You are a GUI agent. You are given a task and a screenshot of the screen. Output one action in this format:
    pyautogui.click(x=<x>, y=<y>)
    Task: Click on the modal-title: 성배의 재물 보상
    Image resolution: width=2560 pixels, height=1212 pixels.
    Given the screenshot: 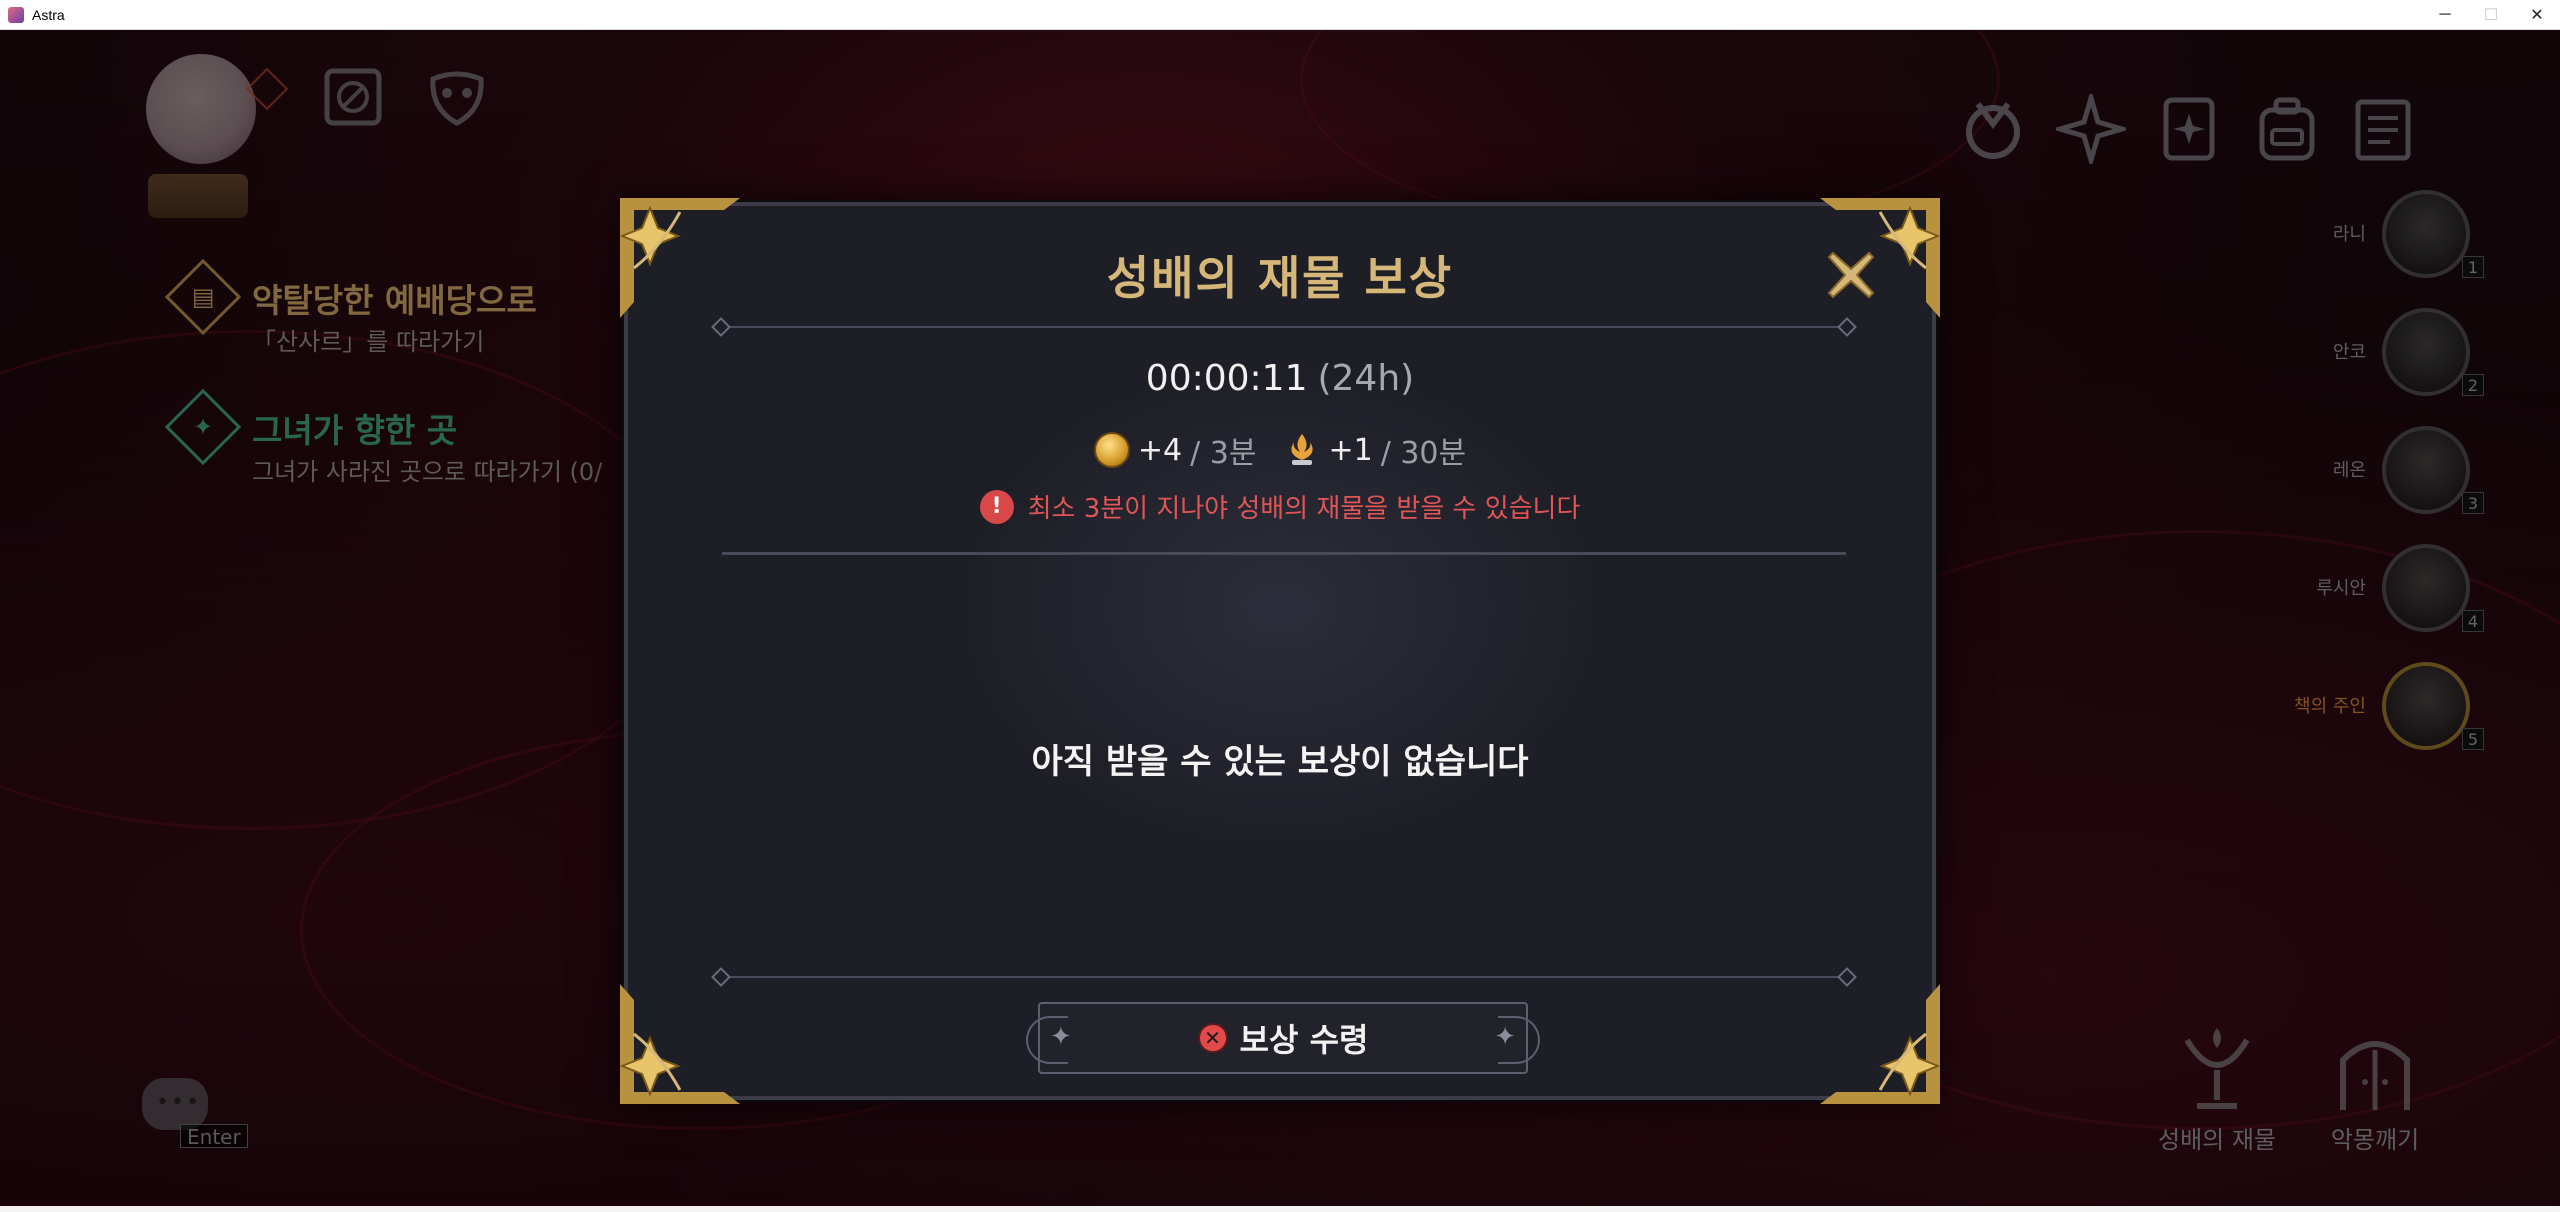 What is the action you would take?
    pyautogui.click(x=1280, y=278)
    